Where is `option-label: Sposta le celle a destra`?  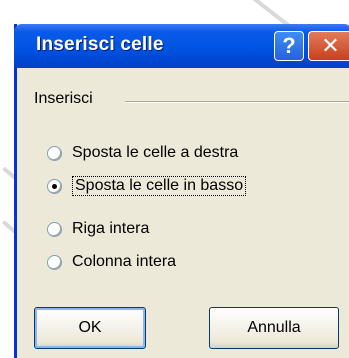 option-label: Sposta le celle a destra is located at coordinates (155, 152).